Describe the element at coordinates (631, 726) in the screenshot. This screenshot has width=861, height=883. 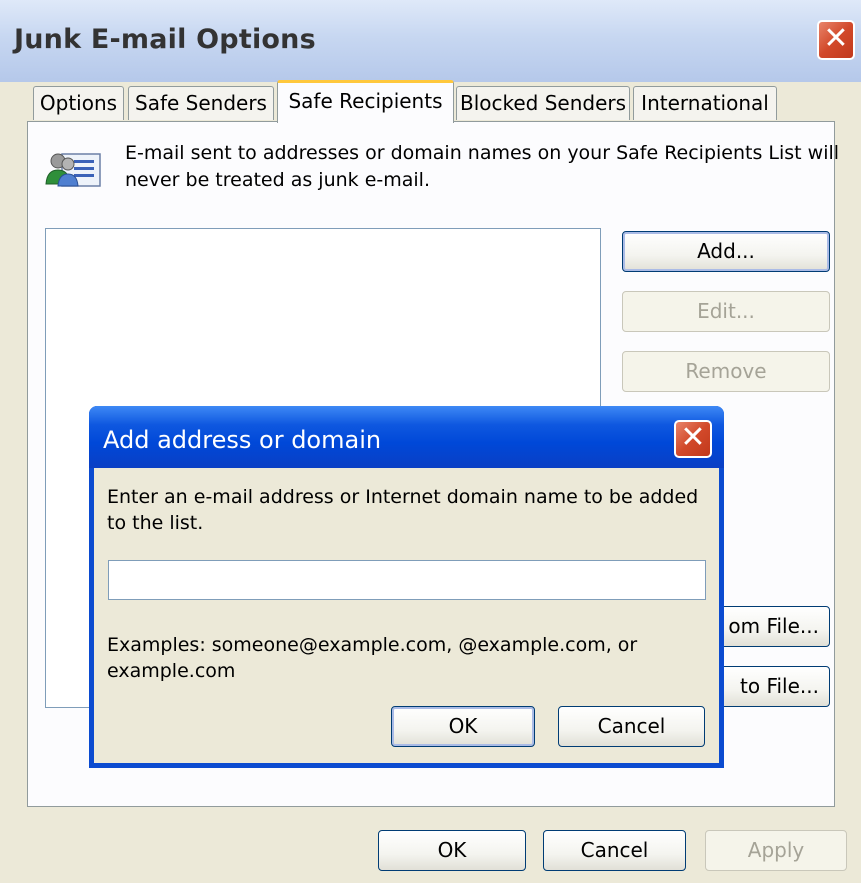
I see `dialog-cancel-button: Cancel` at that location.